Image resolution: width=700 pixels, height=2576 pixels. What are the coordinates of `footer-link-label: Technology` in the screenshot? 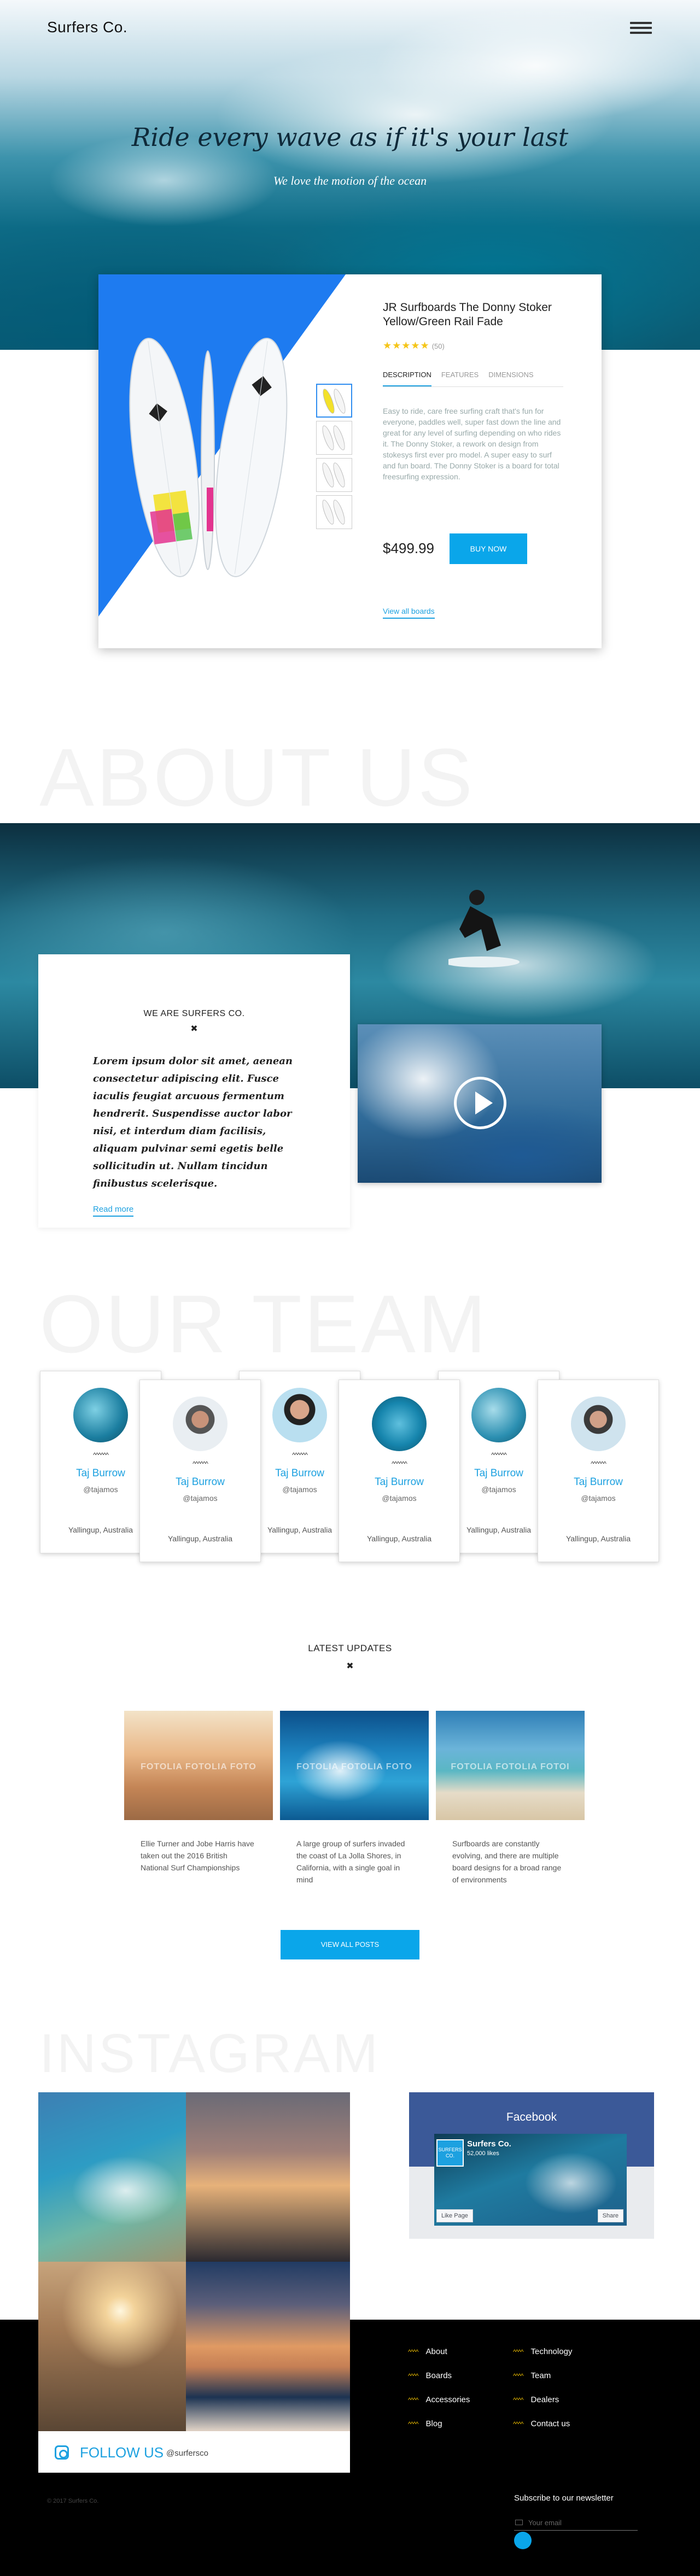 It's located at (551, 2351).